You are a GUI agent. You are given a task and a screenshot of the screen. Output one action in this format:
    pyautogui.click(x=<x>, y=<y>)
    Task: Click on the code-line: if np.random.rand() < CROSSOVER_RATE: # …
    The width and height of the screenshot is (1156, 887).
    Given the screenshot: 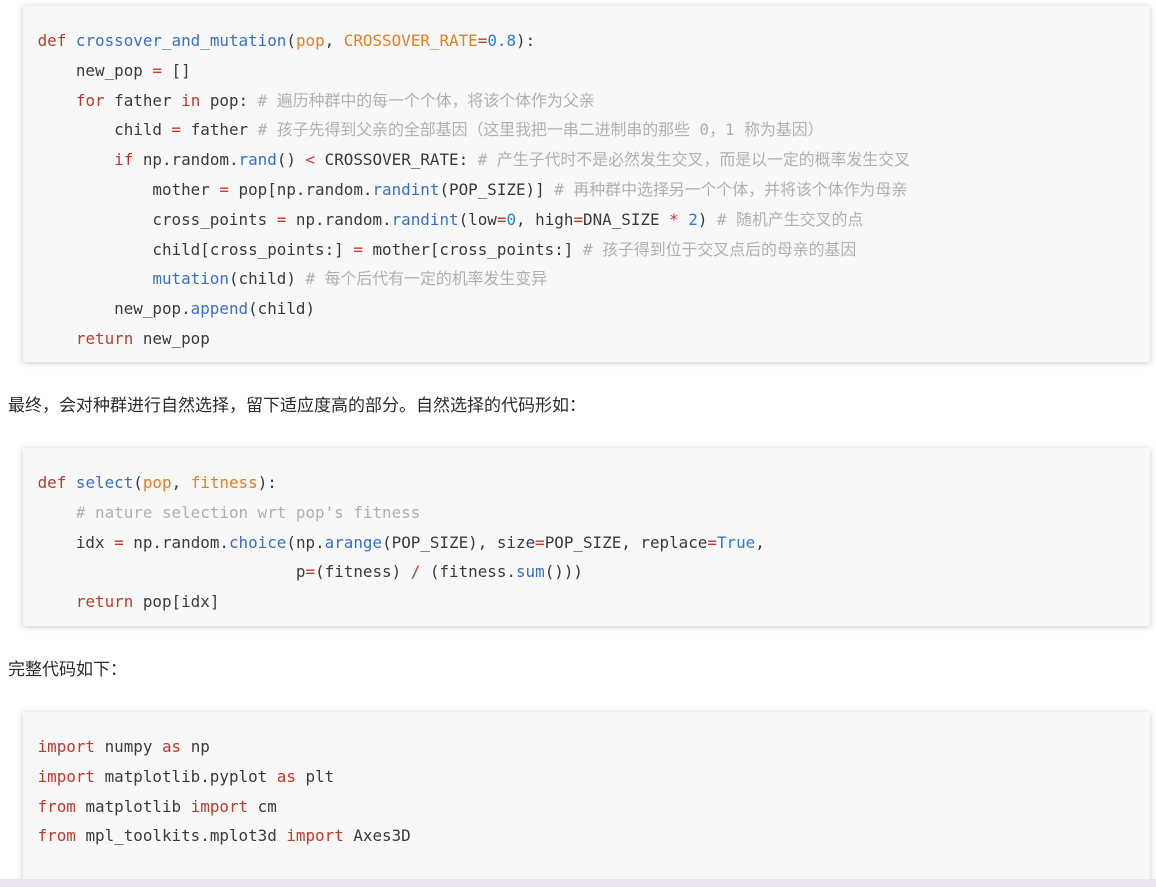 What is the action you would take?
    pyautogui.click(x=586, y=160)
    